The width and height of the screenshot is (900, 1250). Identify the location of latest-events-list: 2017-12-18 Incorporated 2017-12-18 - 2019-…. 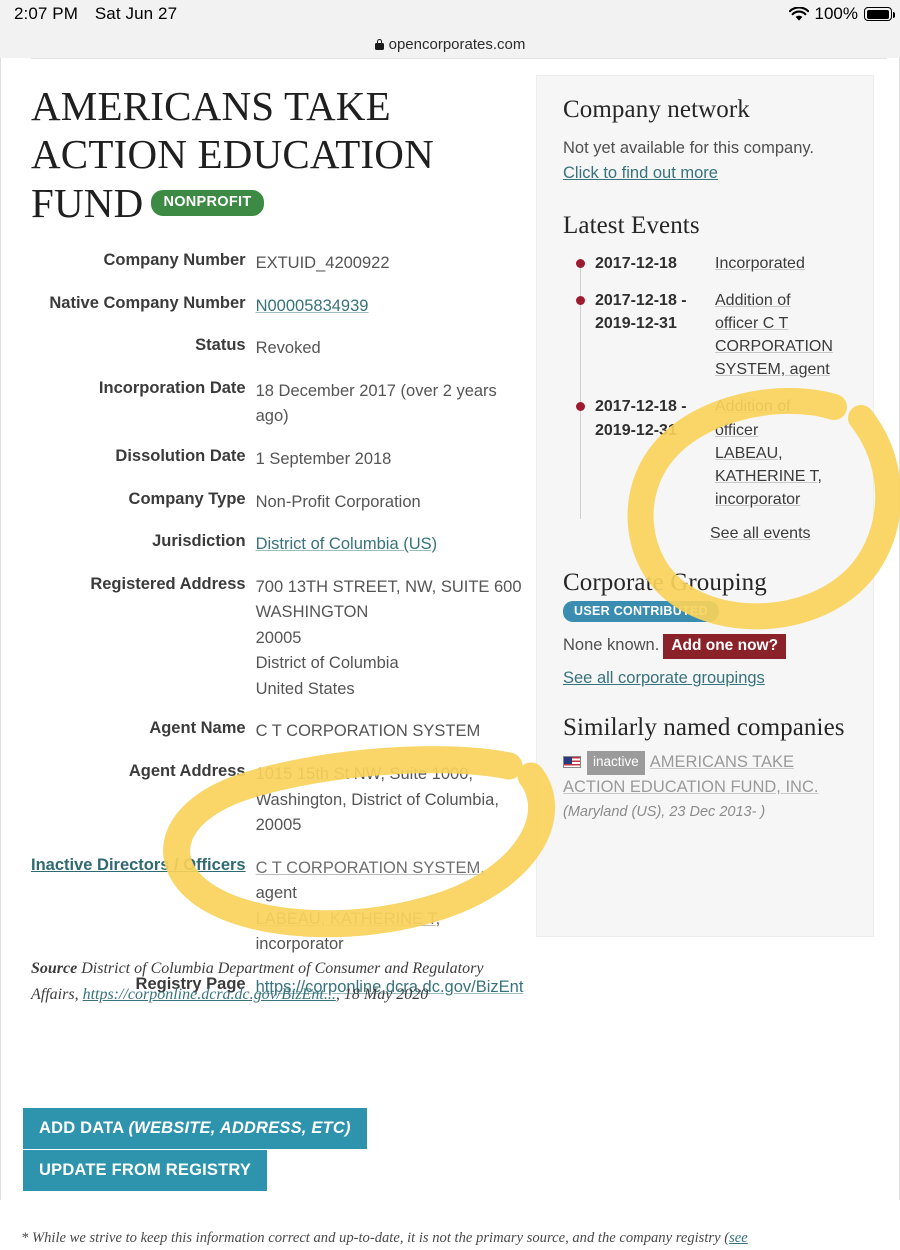
(707, 398).